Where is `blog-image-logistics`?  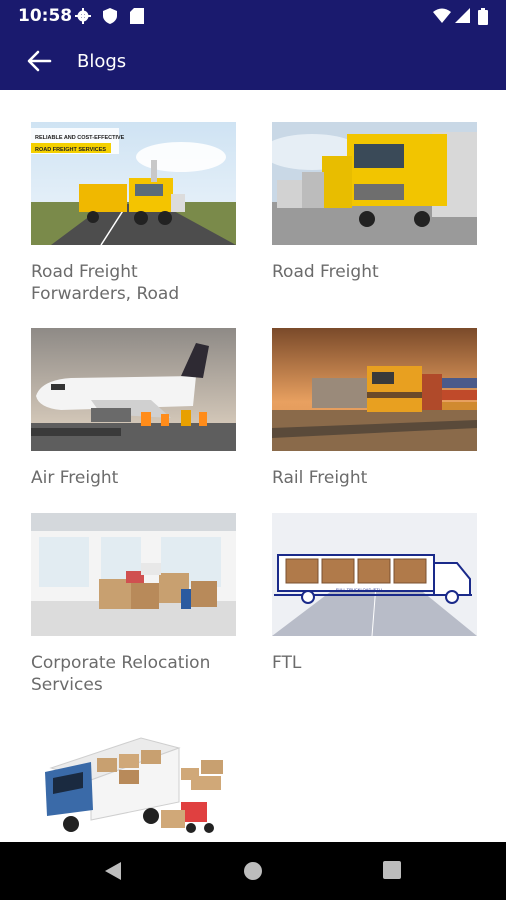
blog-image-logistics is located at coordinates (133, 781).